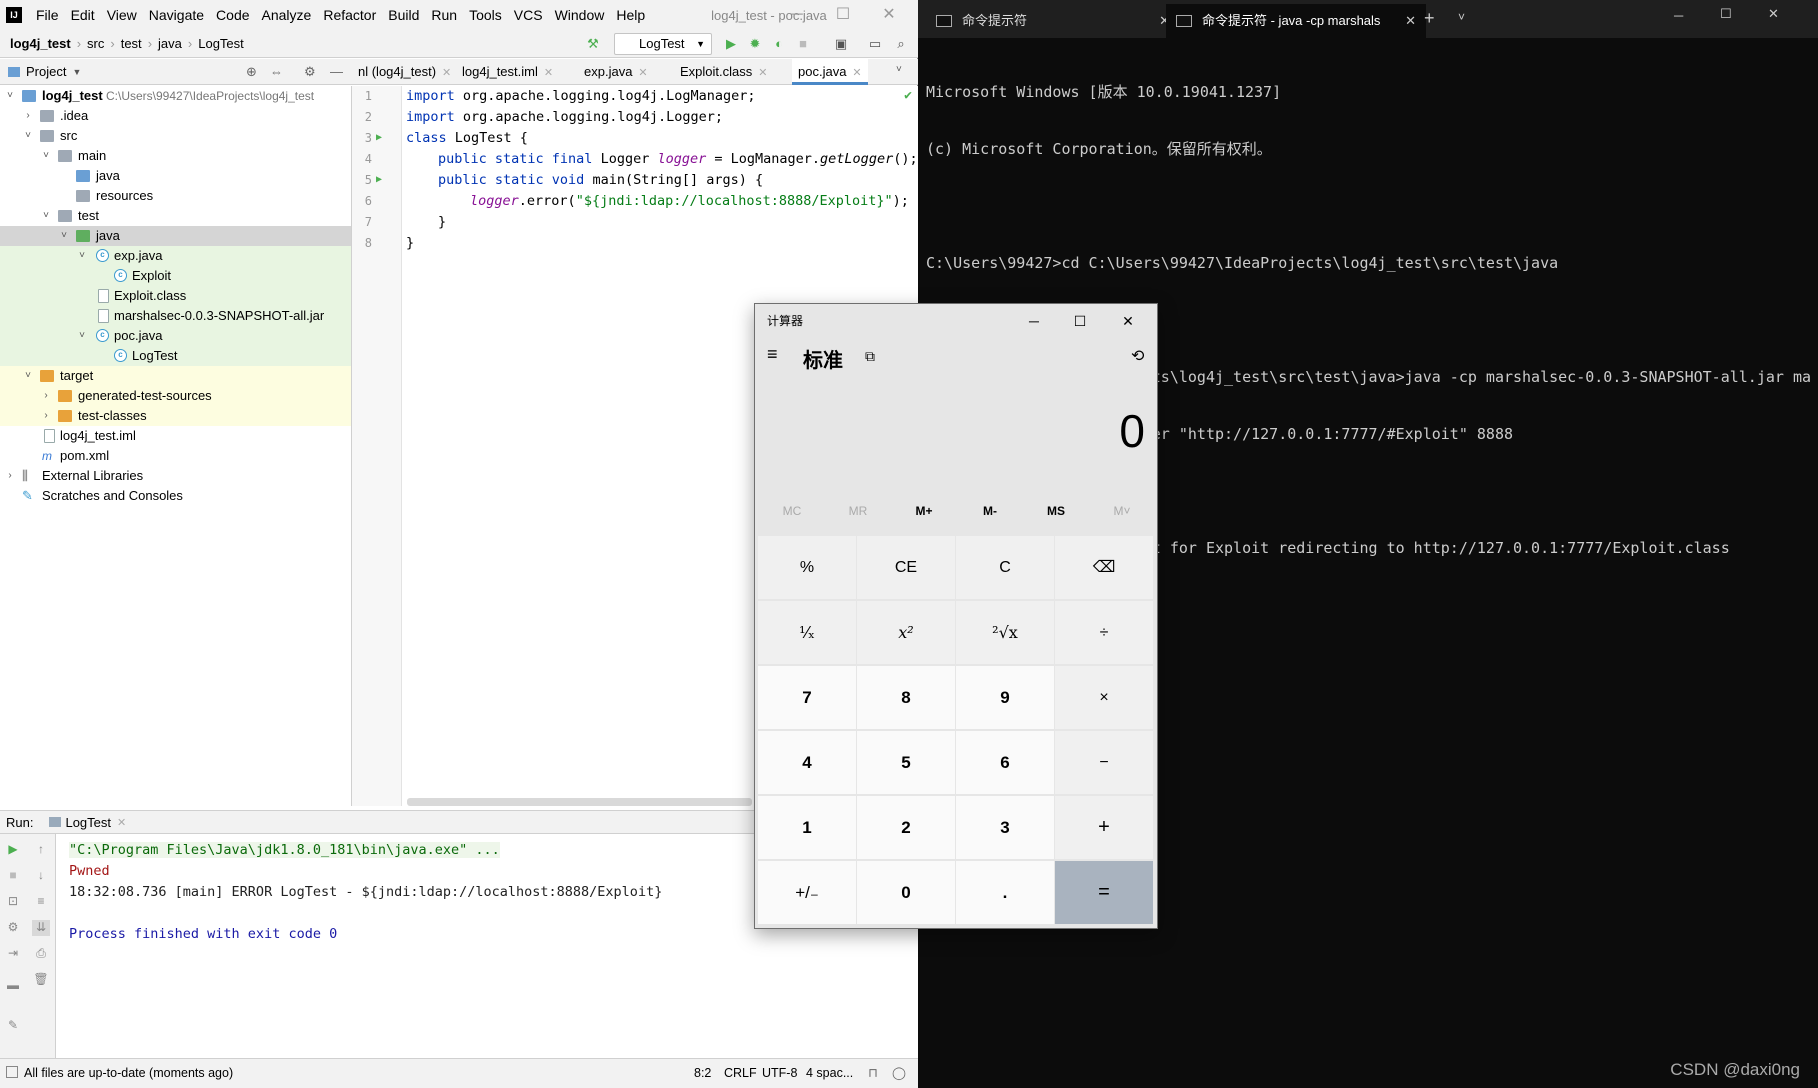  I want to click on horizontal-scrollbar, so click(579, 802).